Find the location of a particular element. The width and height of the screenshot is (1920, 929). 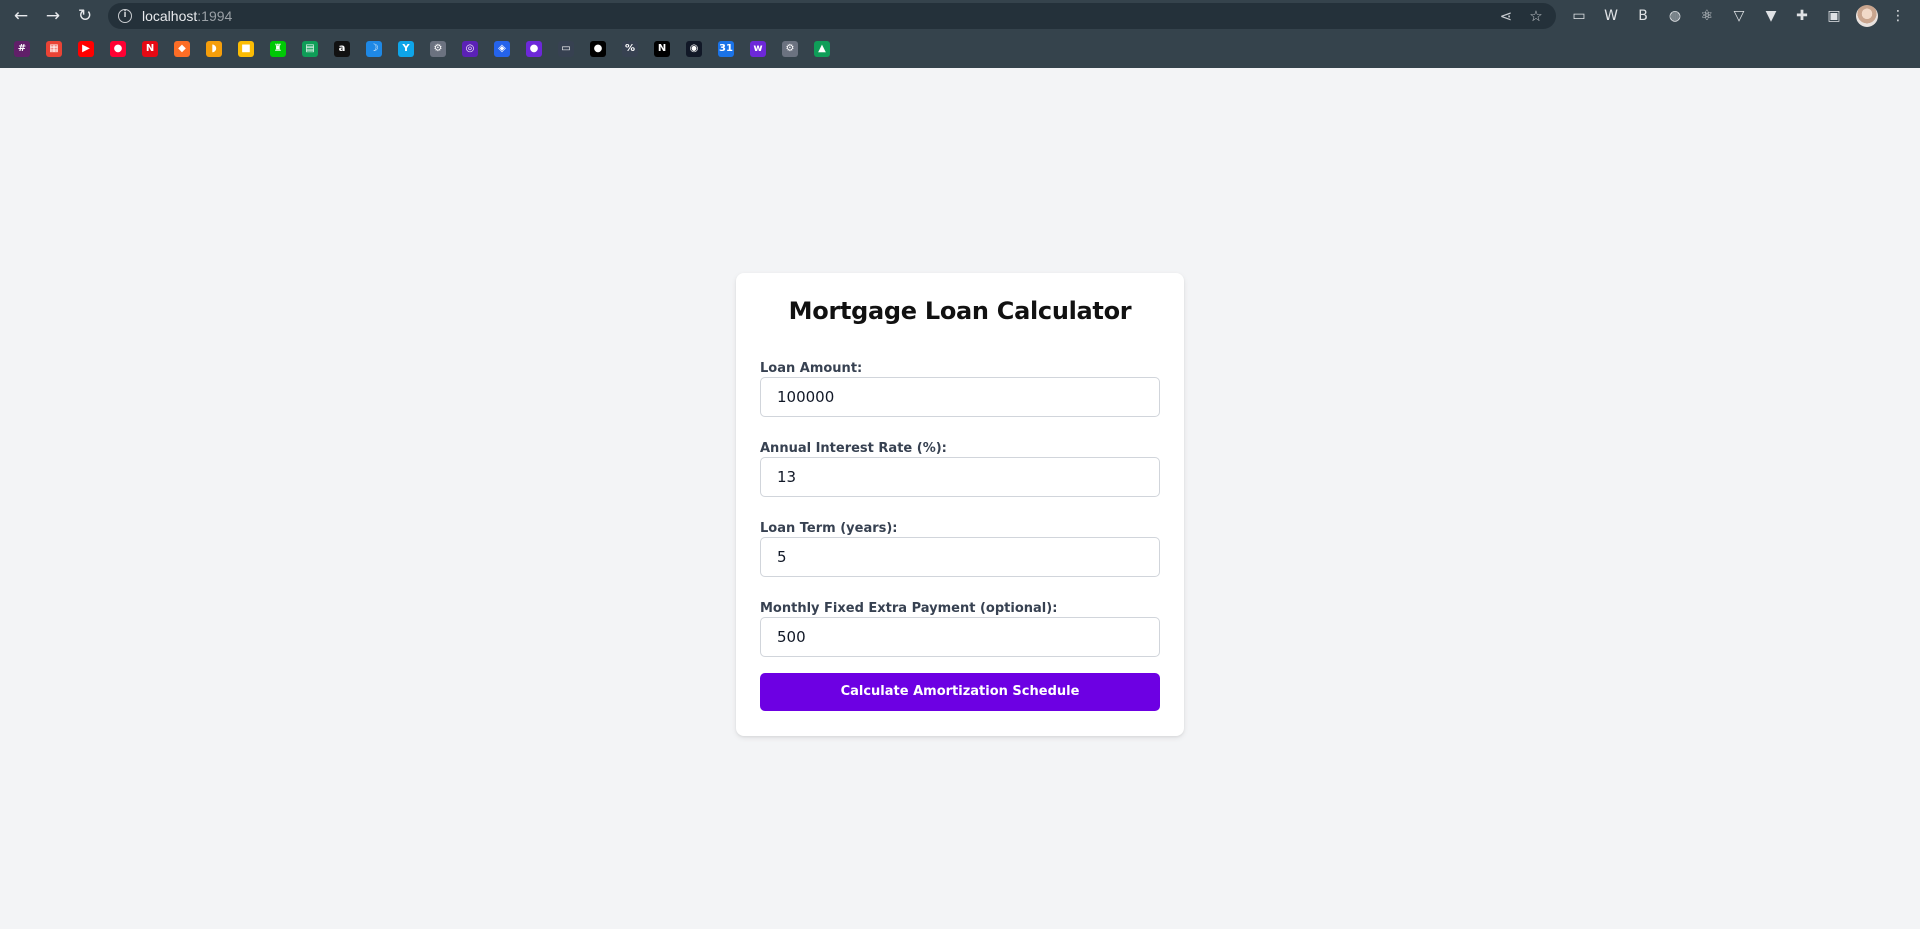

interest-rate-input: 13 is located at coordinates (960, 477).